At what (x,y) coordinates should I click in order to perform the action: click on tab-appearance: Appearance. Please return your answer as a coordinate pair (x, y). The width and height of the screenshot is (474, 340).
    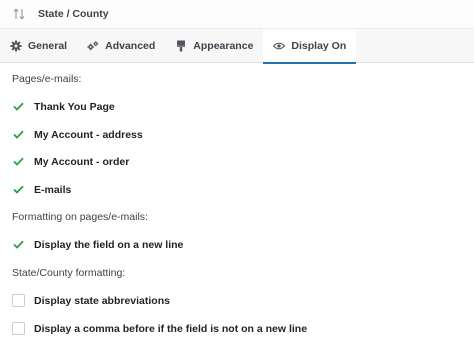
    Looking at the image, I should click on (214, 46).